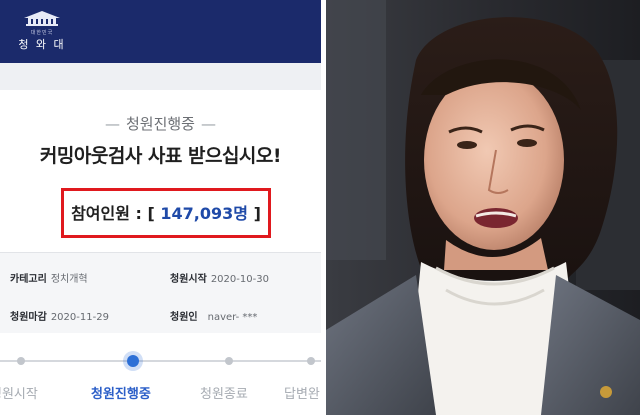 The height and width of the screenshot is (415, 640). What do you see at coordinates (188, 279) in the screenshot?
I see `start-label: 청원시작` at bounding box center [188, 279].